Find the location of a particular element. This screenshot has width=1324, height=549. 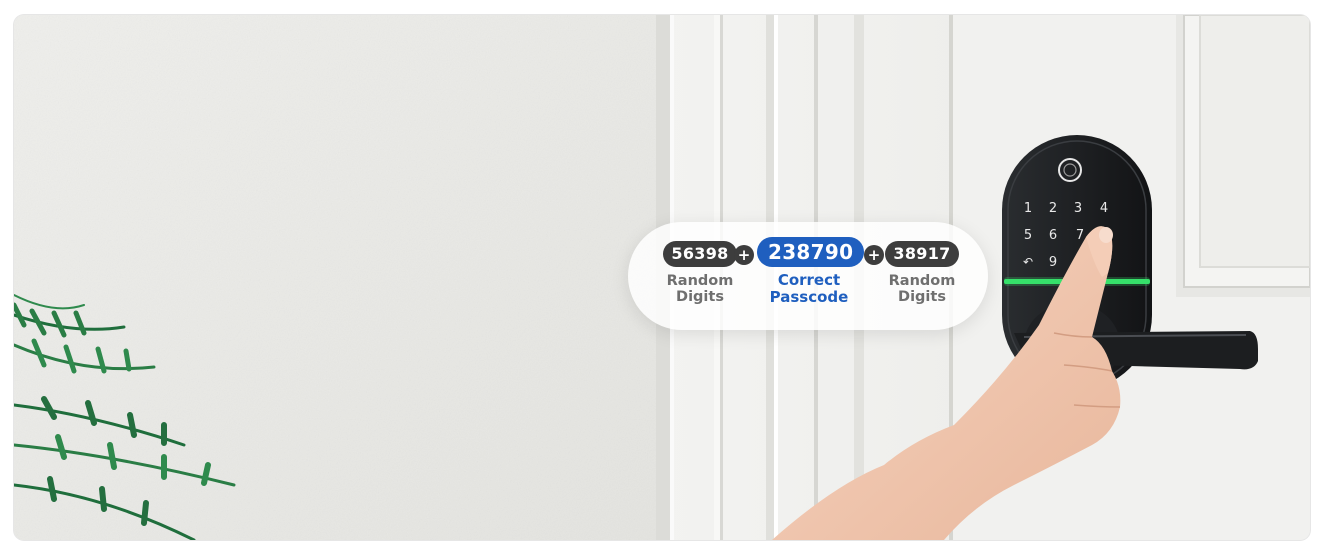

keypad-key: 2 is located at coordinates (1053, 208).